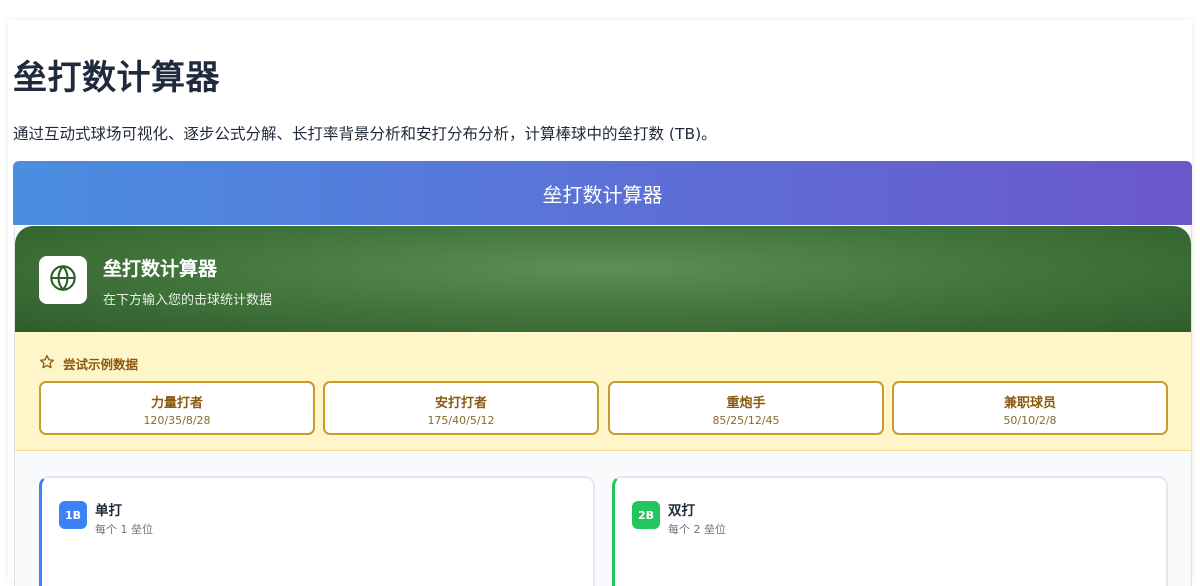  I want to click on calculator-subtitle: 在下方输入您的击球统计数据, so click(188, 300).